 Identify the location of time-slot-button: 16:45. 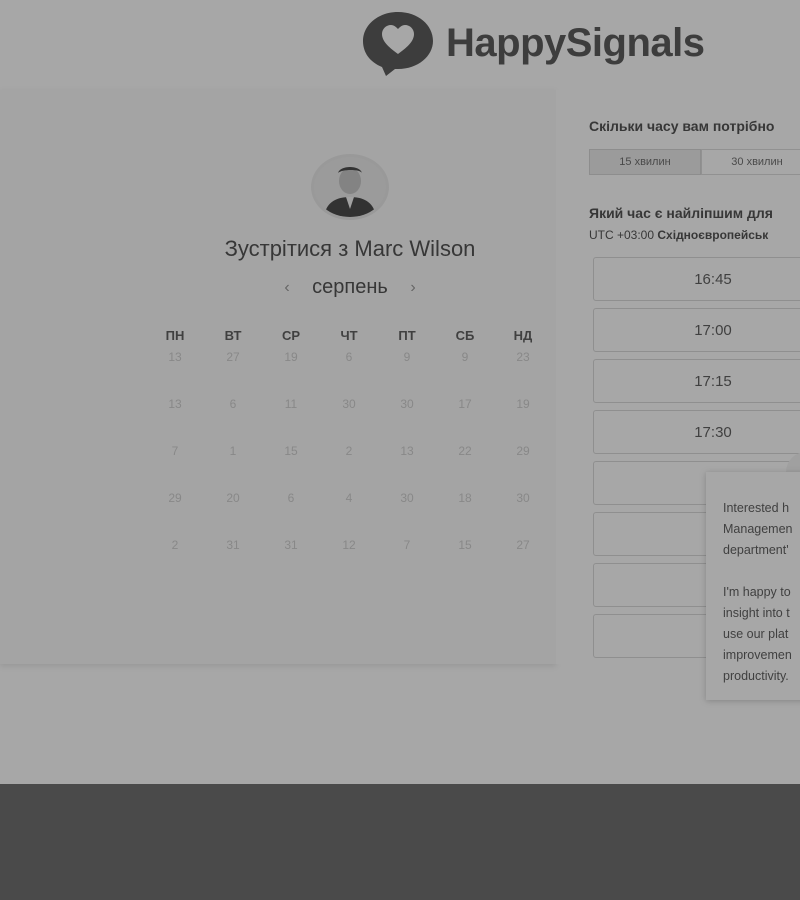
(696, 279).